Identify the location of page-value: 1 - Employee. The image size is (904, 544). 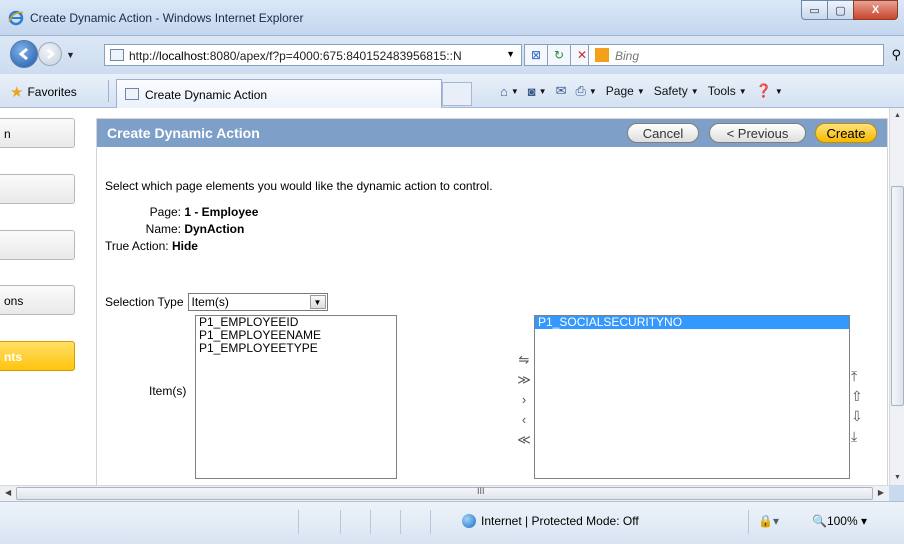
(221, 212).